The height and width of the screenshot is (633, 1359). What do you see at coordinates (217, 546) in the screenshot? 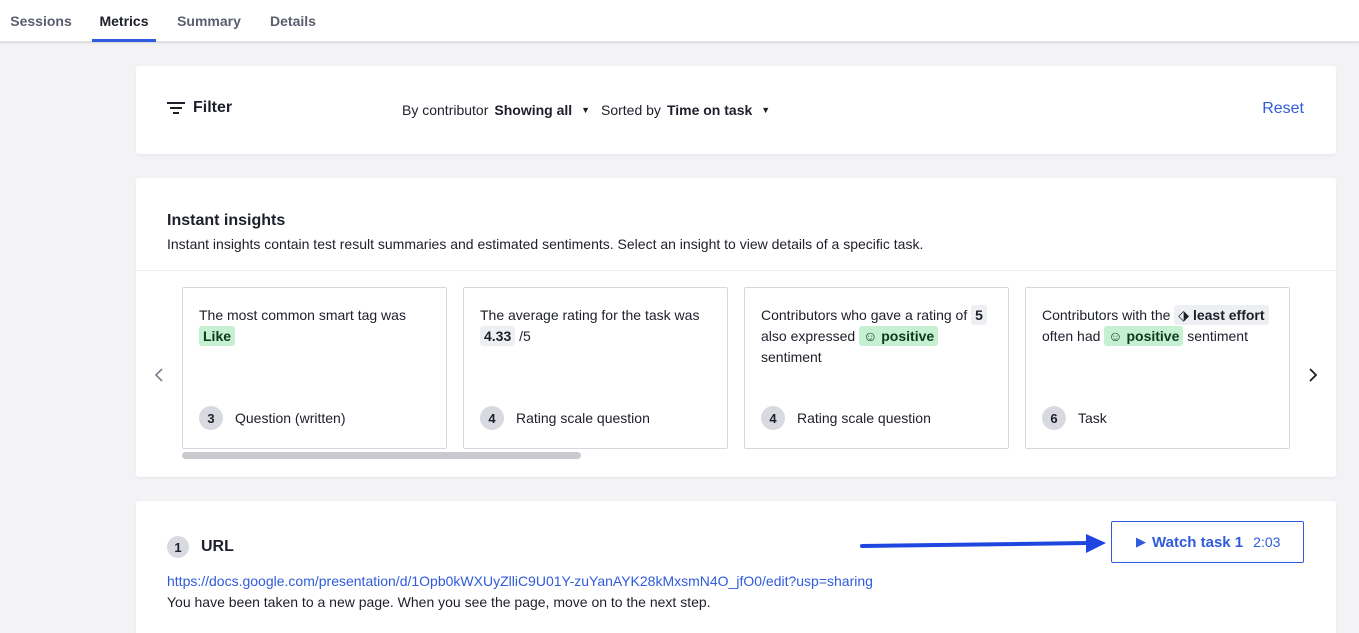
I see `task-title: URL` at bounding box center [217, 546].